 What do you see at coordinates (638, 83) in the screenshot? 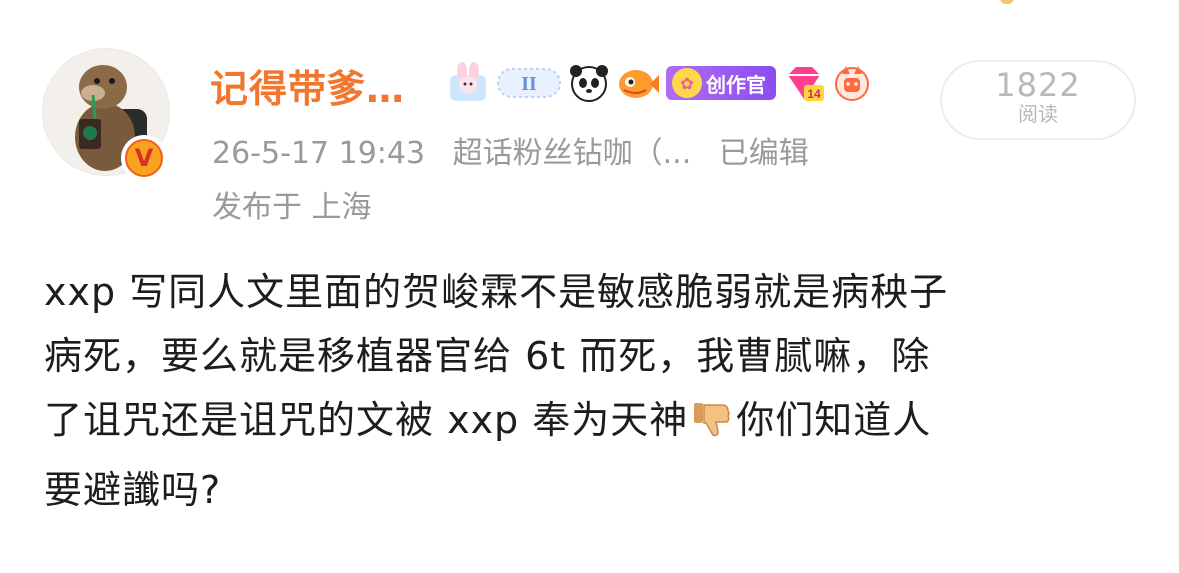
I see `fish-badge-icon` at bounding box center [638, 83].